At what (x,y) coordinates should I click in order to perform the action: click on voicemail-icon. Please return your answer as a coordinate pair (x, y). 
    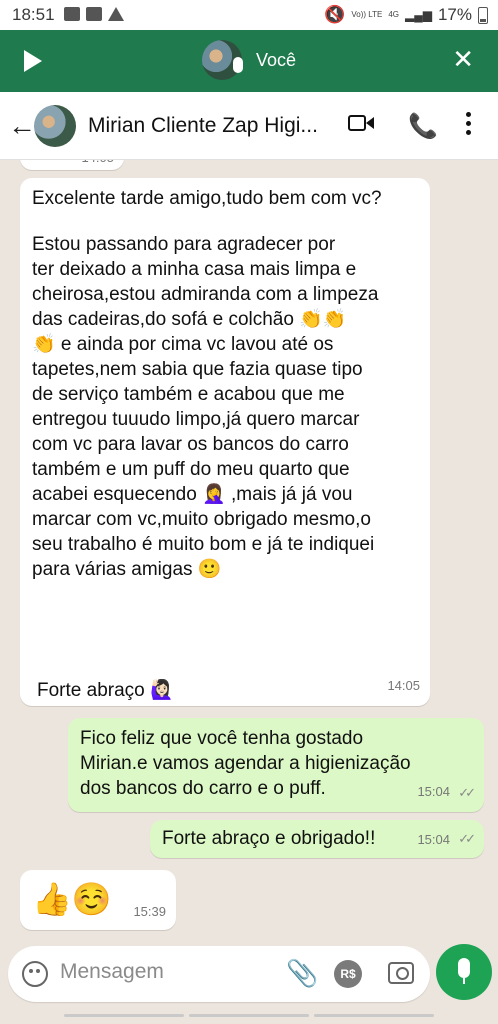
    Looking at the image, I should click on (94, 14).